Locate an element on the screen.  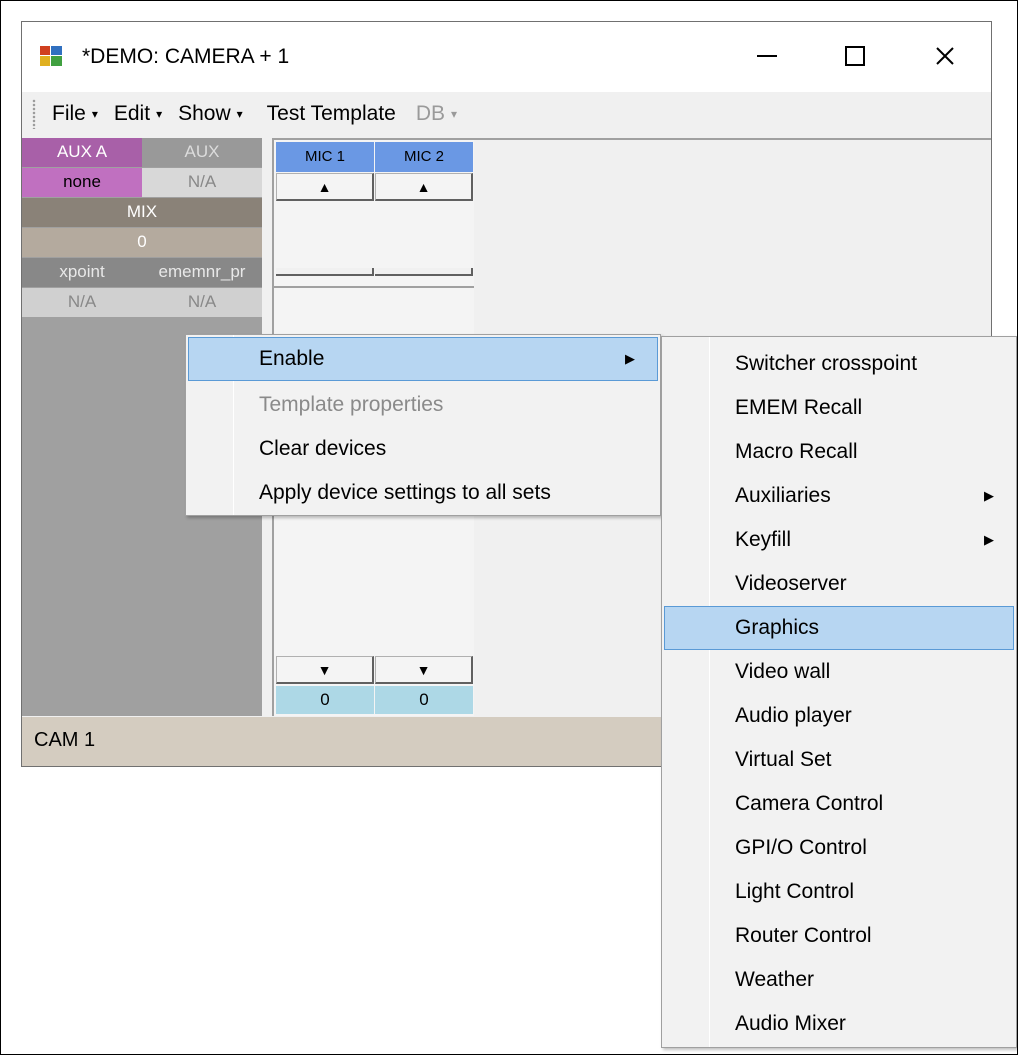
menu-edit: Edit ▾ is located at coordinates (138, 114).